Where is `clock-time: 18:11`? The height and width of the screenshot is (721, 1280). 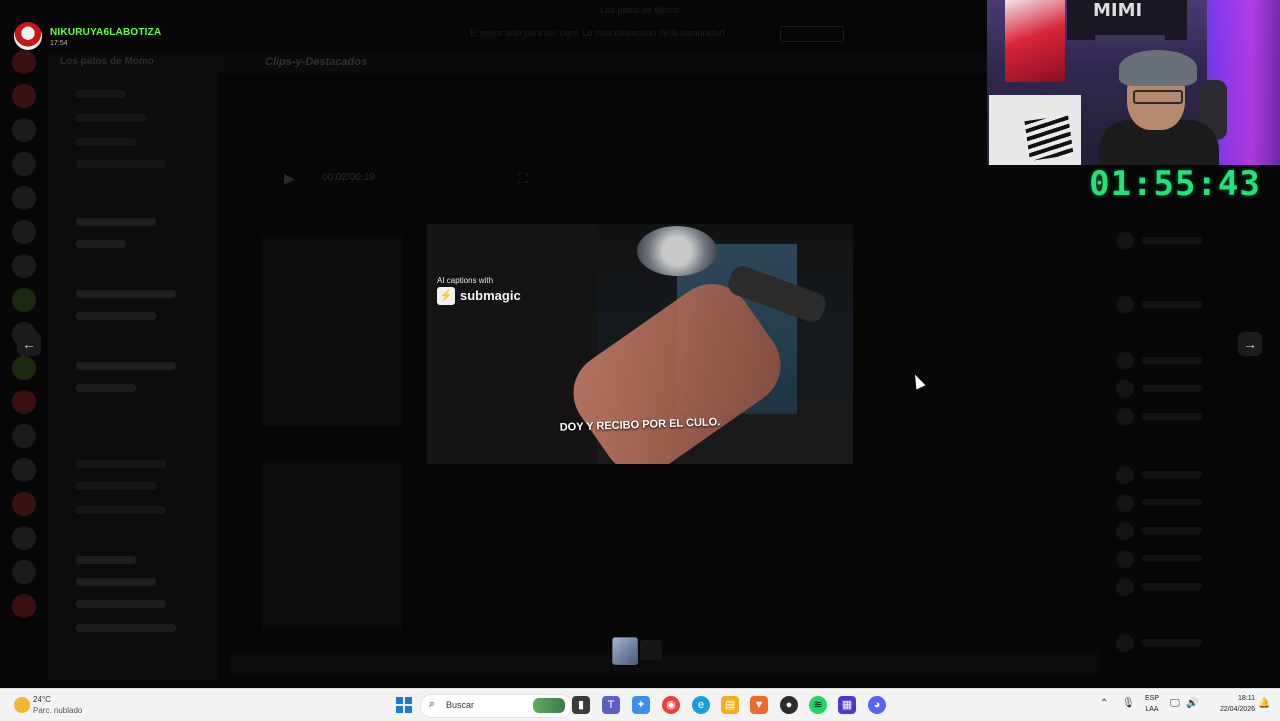
clock-time: 18:11 is located at coordinates (1230, 698).